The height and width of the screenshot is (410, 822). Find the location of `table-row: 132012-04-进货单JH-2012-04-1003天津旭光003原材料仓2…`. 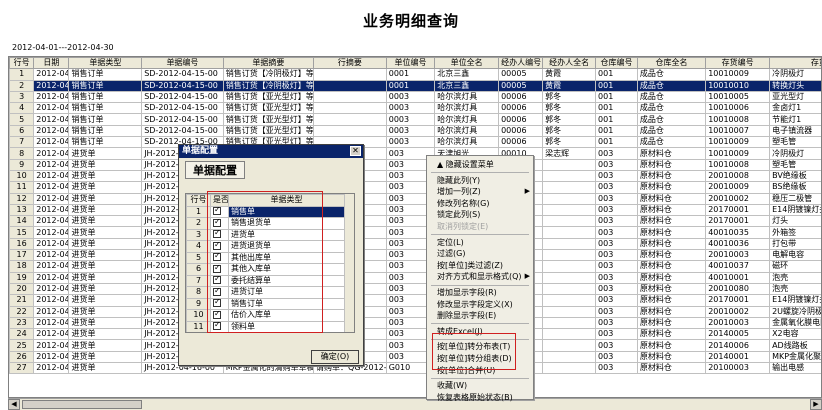

table-row: 132012-04-进货单JH-2012-04-1003天津旭光003原材料仓2… is located at coordinates (415, 210).